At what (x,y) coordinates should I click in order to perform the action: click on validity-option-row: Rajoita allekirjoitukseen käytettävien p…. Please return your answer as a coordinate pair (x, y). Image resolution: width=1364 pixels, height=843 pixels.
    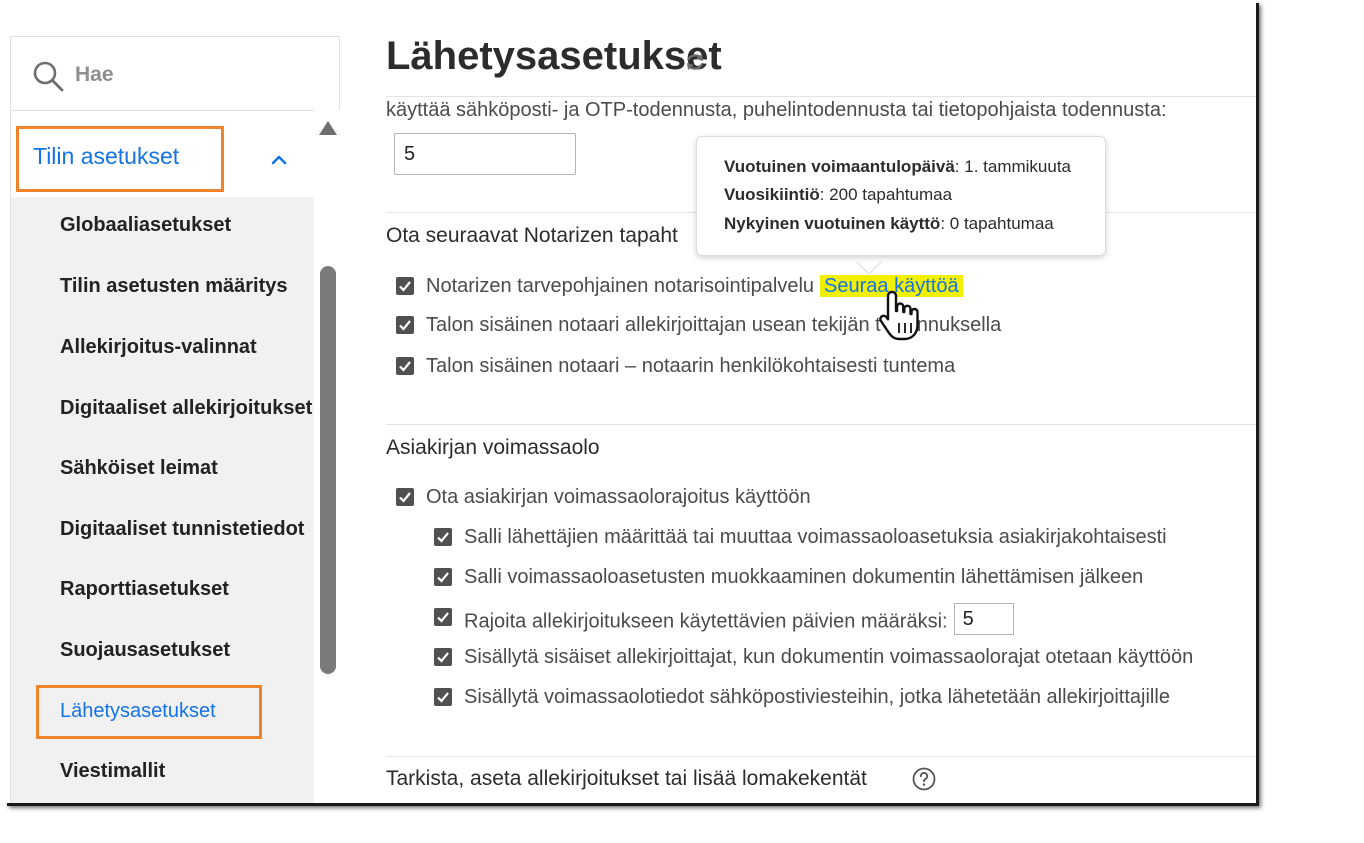
    Looking at the image, I should click on (834, 619).